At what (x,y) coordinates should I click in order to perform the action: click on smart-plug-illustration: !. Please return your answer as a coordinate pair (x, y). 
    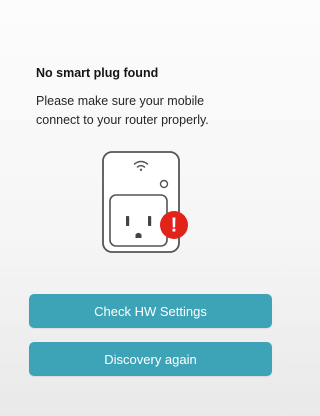
    Looking at the image, I should click on (144, 204).